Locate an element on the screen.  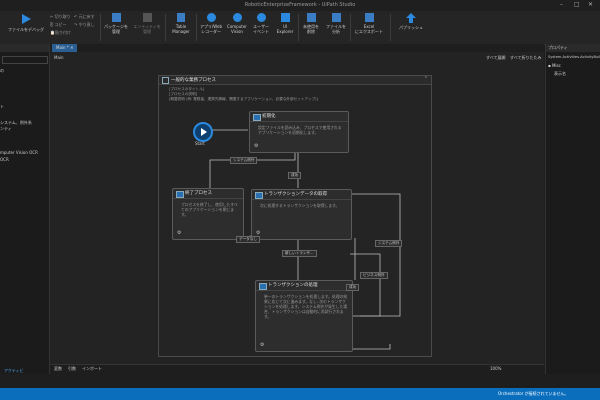
remove-icon is located at coordinates (311, 17).